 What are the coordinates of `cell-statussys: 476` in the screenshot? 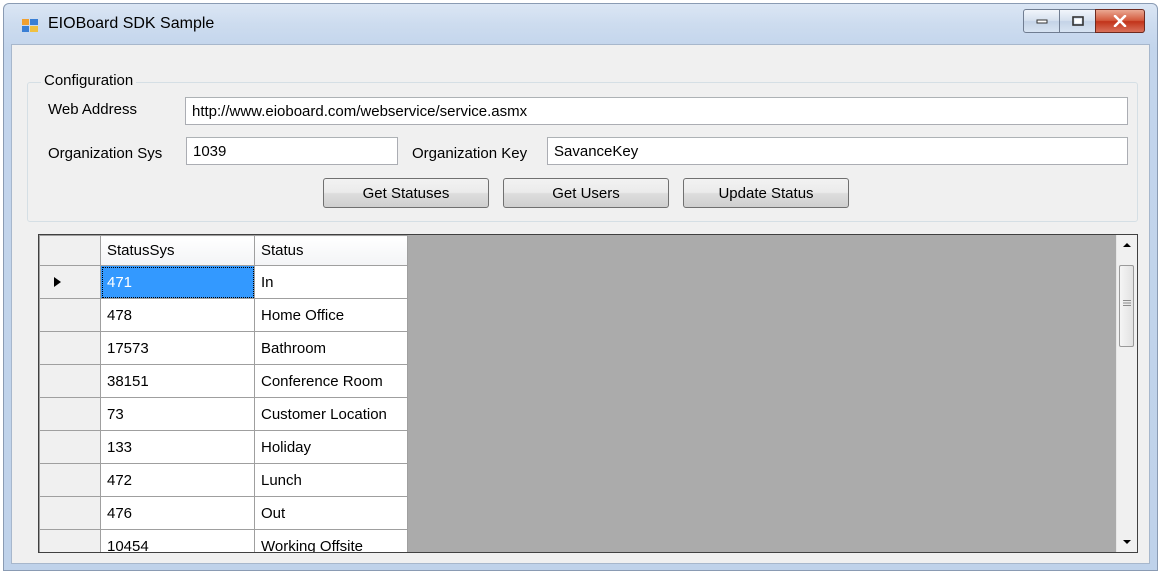 It's located at (177, 513).